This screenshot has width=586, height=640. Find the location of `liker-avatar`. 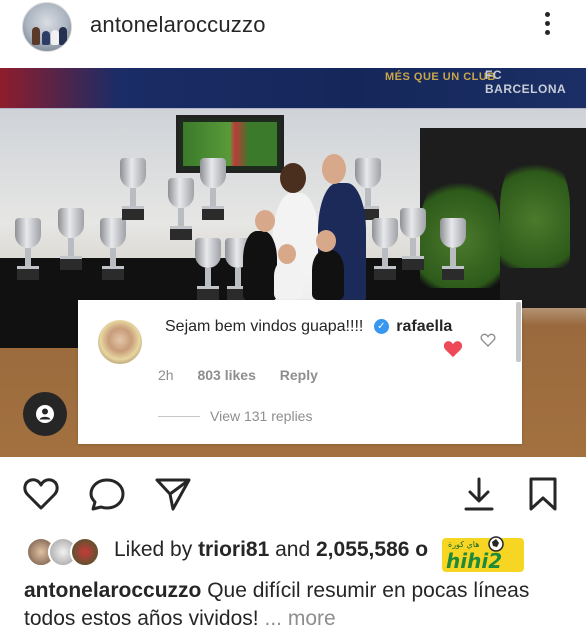

liker-avatar is located at coordinates (85, 552).